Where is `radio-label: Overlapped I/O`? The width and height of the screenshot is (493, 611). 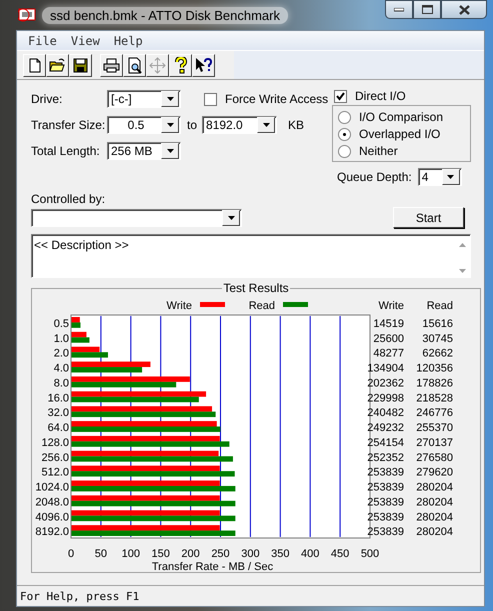
radio-label: Overlapped I/O is located at coordinates (399, 134).